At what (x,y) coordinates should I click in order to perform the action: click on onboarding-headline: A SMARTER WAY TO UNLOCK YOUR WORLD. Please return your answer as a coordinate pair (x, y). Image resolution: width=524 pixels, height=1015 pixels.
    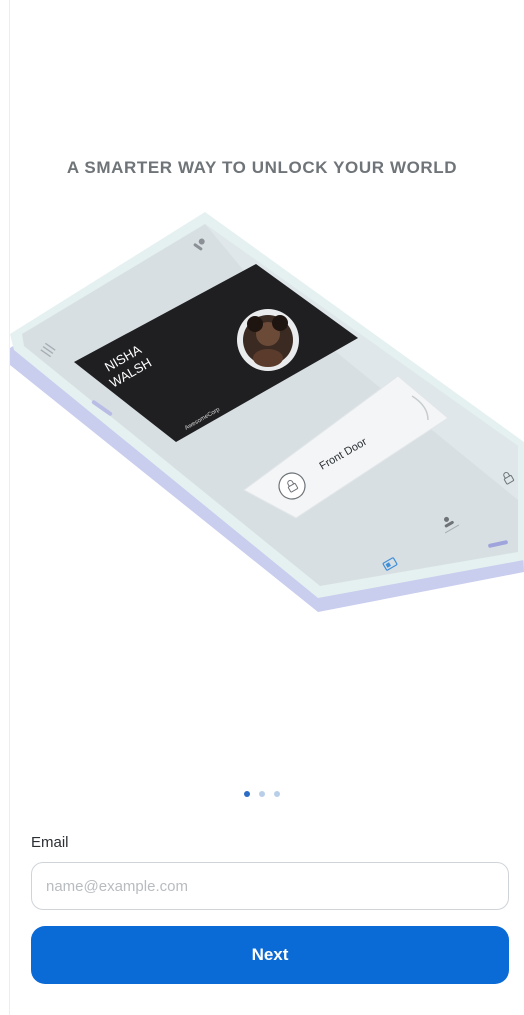
    Looking at the image, I should click on (262, 167).